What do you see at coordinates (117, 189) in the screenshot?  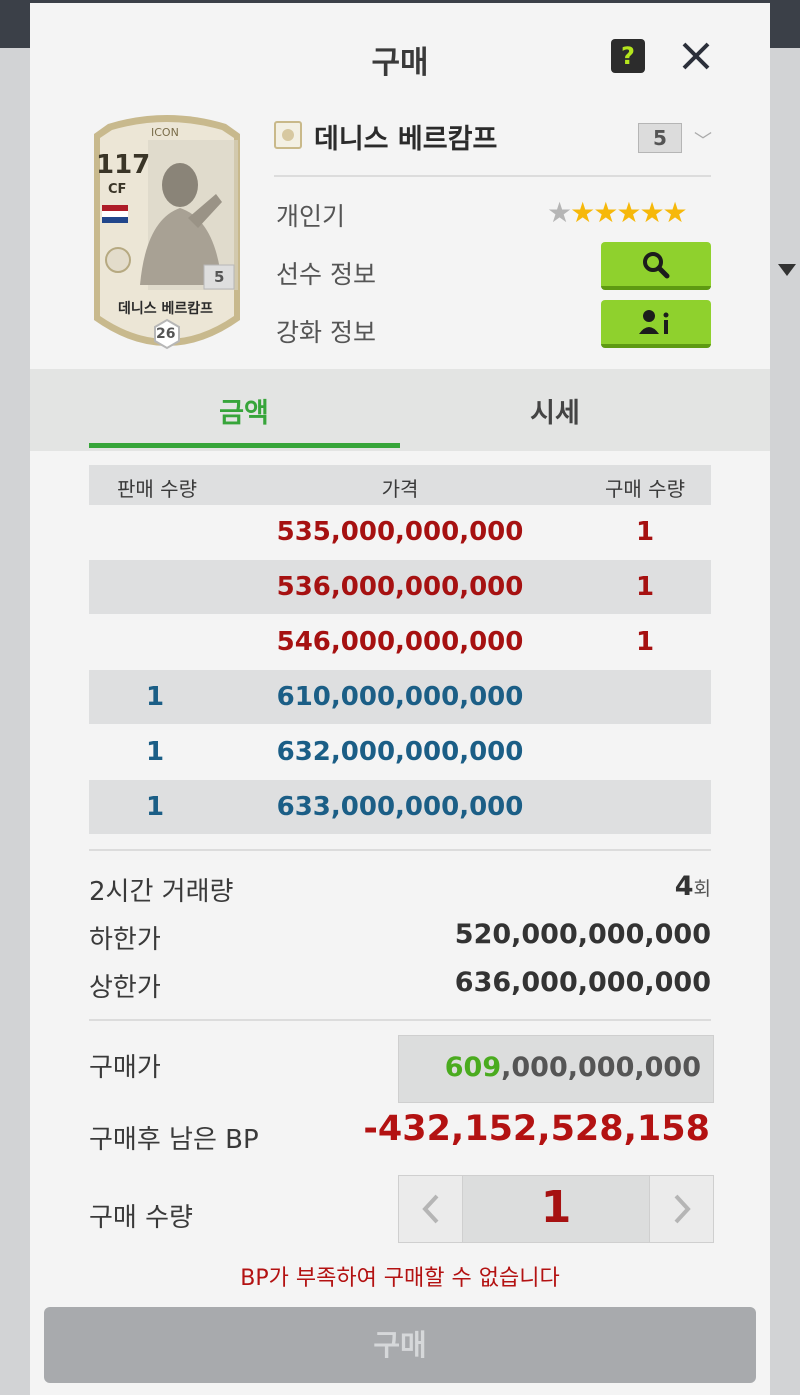 I see `card-position: CF` at bounding box center [117, 189].